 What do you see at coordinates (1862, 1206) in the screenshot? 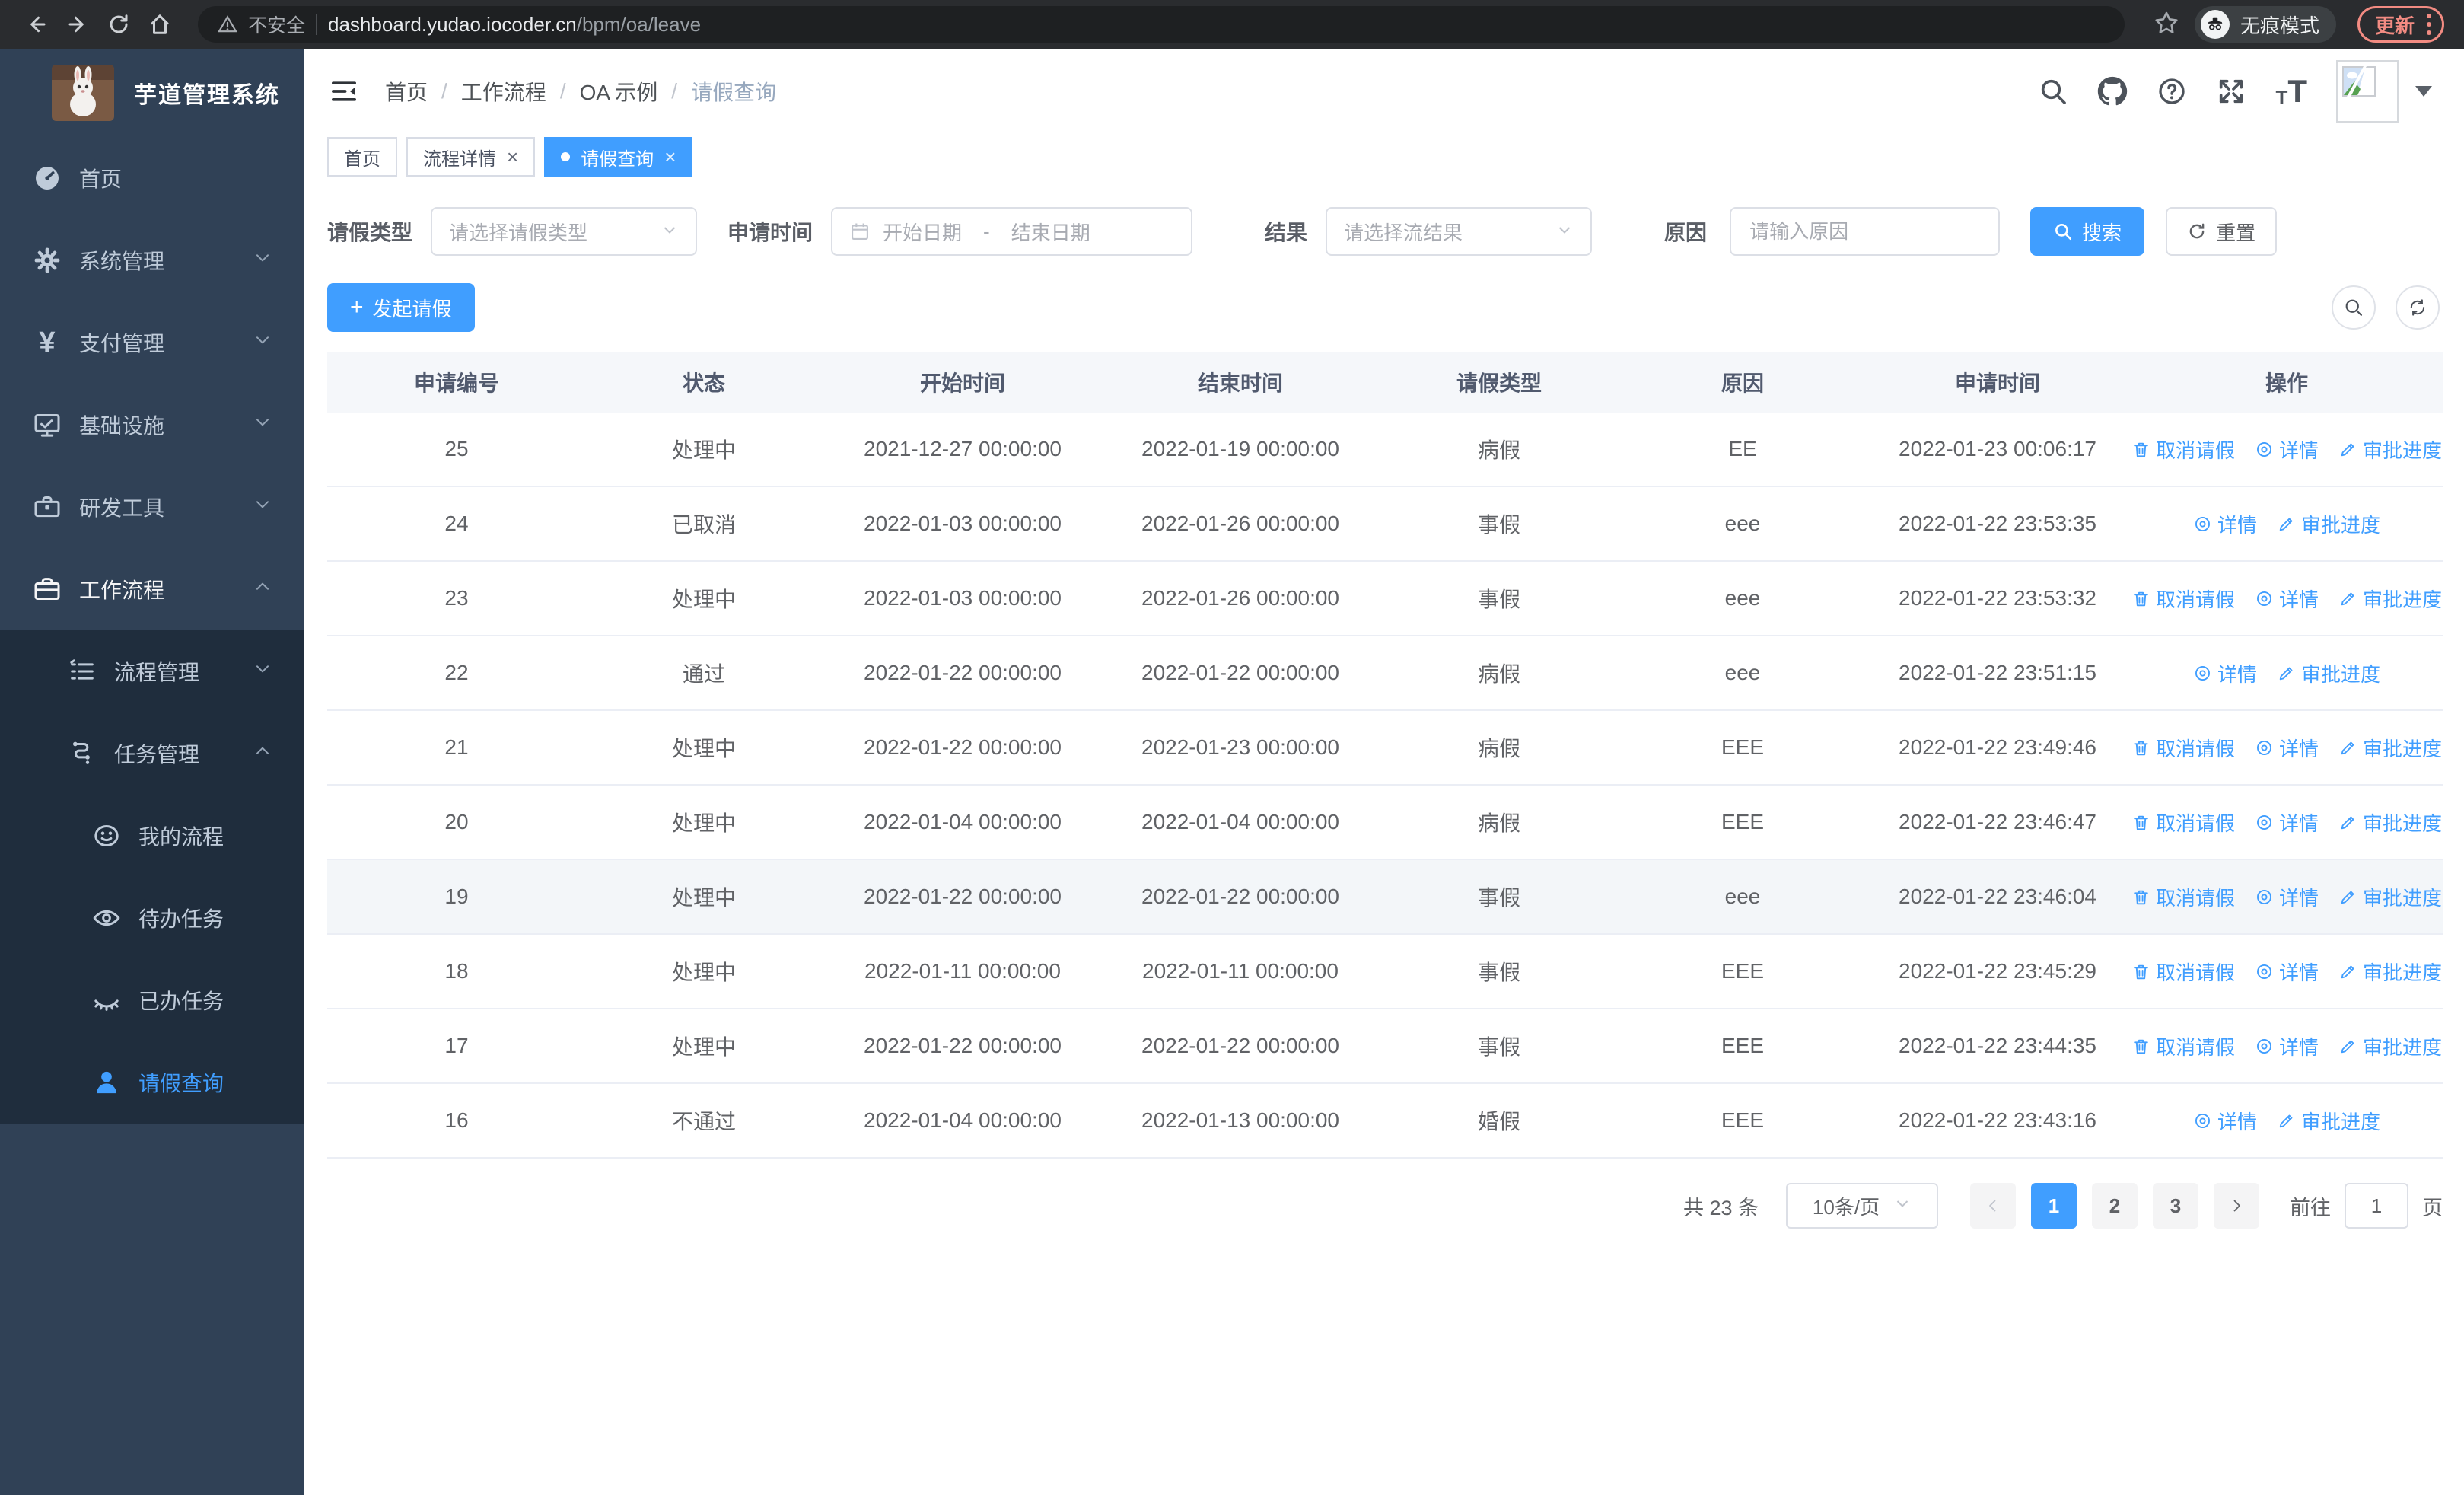
I see `page-size-select: 10条/页` at bounding box center [1862, 1206].